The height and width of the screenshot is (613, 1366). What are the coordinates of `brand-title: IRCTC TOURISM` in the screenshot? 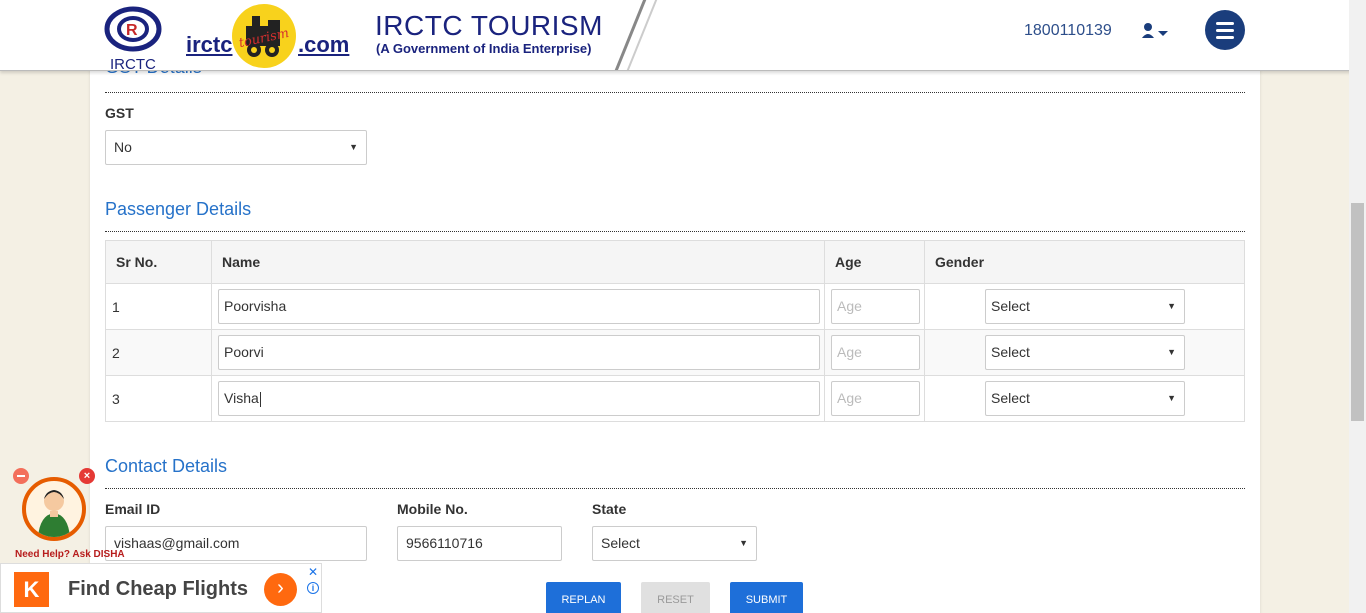 It's located at (489, 25).